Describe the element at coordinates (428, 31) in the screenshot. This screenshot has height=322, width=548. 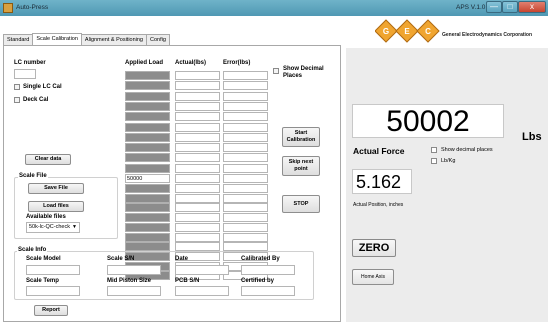
I see `logo-letter: C` at that location.